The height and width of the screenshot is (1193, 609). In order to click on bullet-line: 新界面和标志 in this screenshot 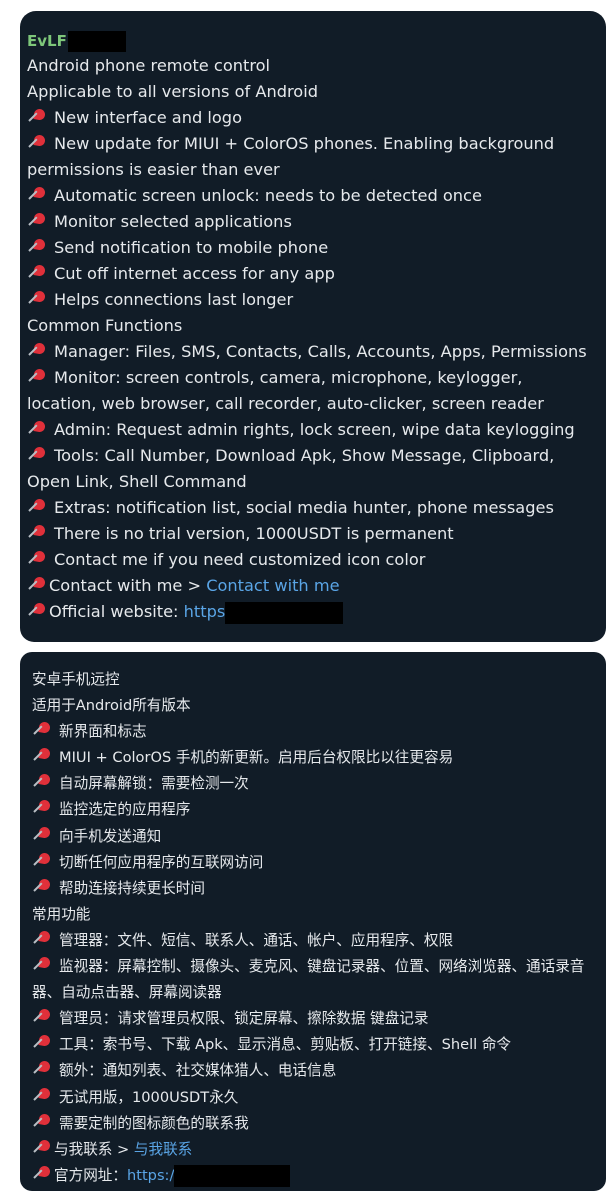, I will do `click(319, 732)`.